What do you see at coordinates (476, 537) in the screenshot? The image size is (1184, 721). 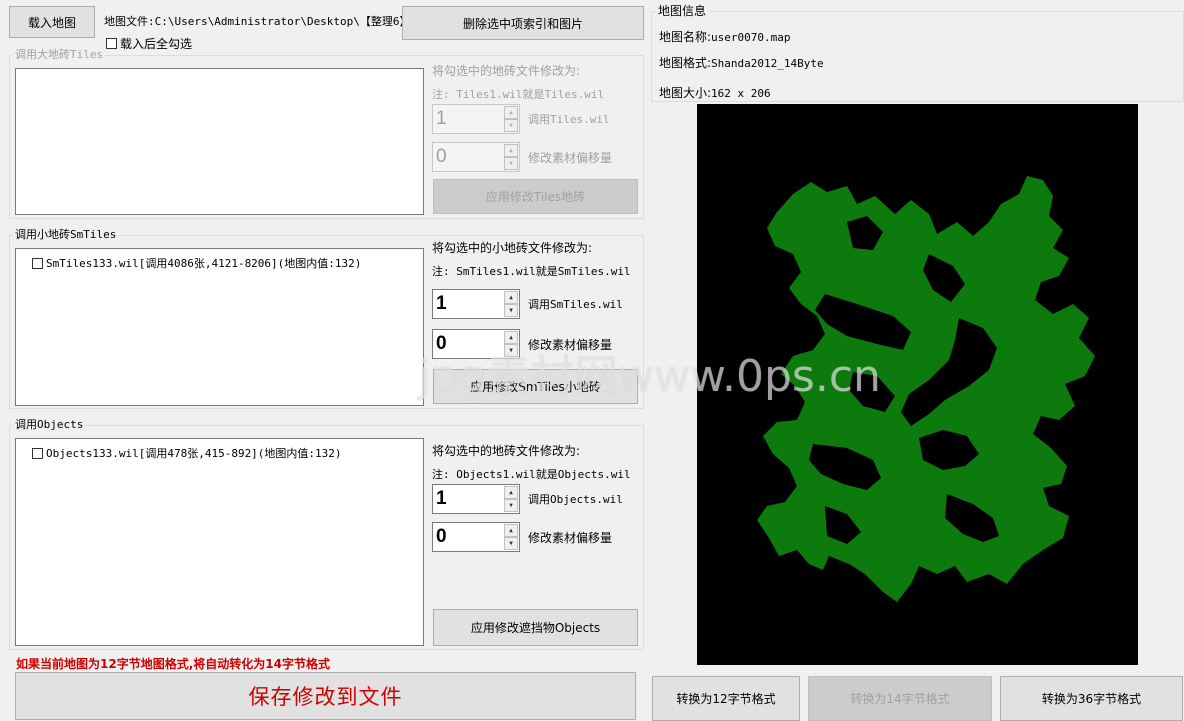 I see `objects-offset-spinner: 0 ▲ ▼` at bounding box center [476, 537].